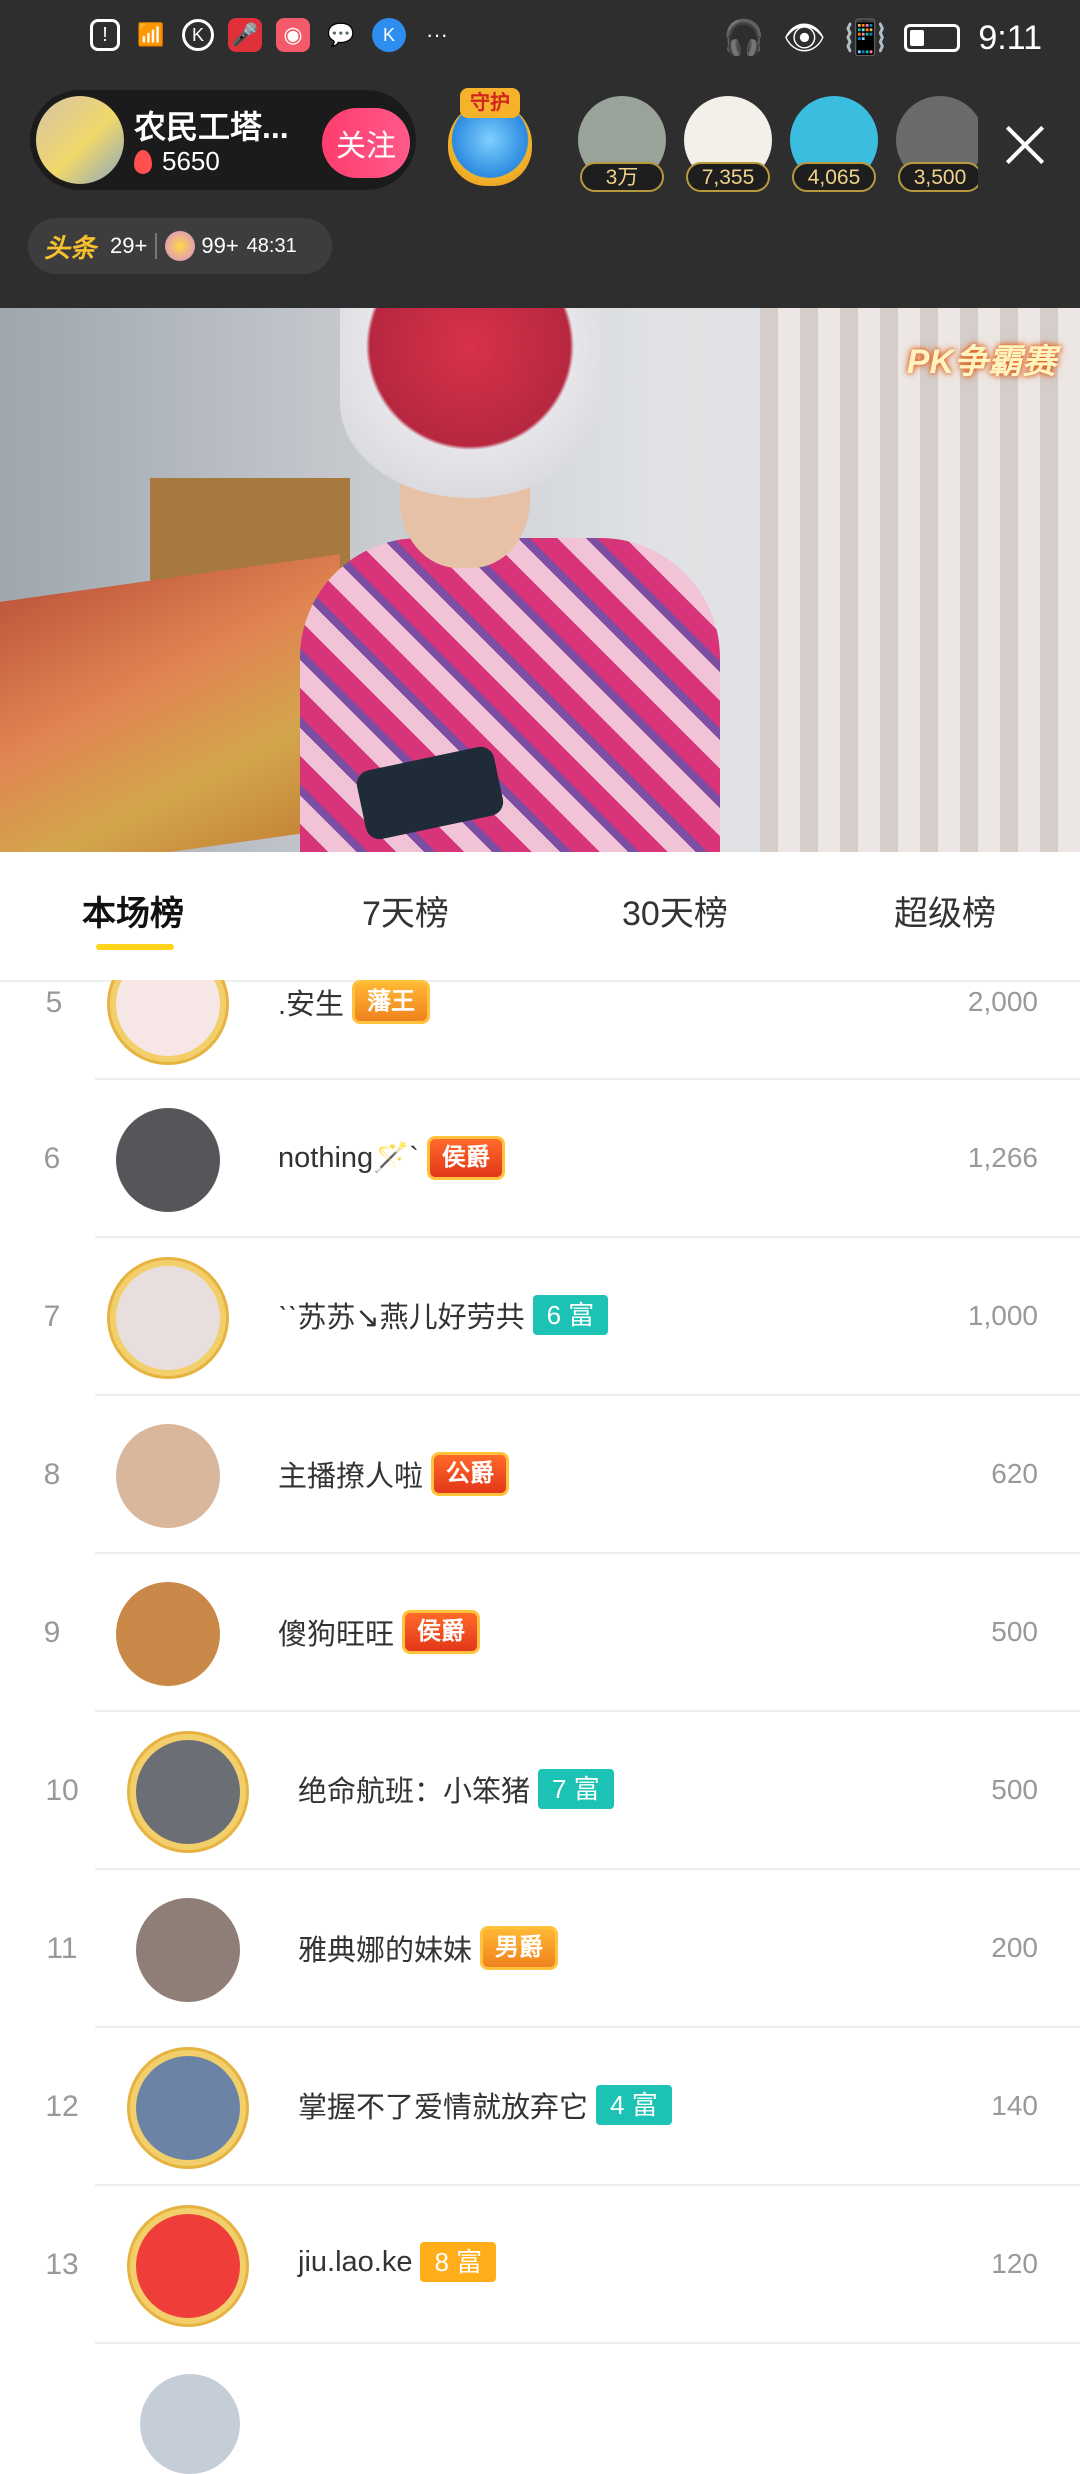  Describe the element at coordinates (443, 2108) in the screenshot. I see `user-name-text: 掌握不了爱情就放弃它` at that location.